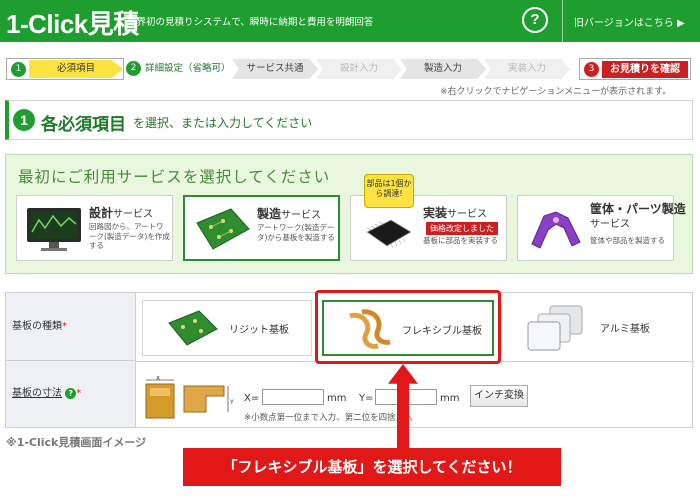 The width and height of the screenshot is (700, 500). What do you see at coordinates (337, 398) in the screenshot?
I see `x-unit: mm` at bounding box center [337, 398].